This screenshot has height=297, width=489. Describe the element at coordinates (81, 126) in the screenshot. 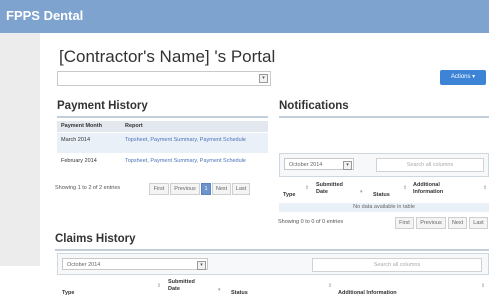

I see `column-header-payment-month: Payment Month` at that location.